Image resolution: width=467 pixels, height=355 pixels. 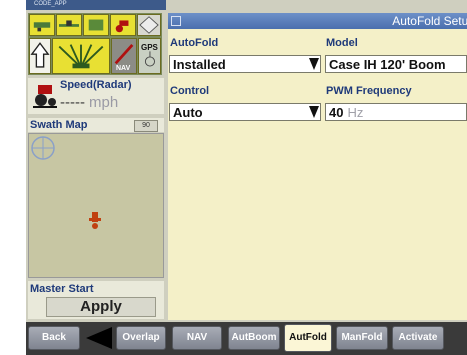 What do you see at coordinates (336, 112) in the screenshot?
I see `pwm-frequency-value: 40` at bounding box center [336, 112].